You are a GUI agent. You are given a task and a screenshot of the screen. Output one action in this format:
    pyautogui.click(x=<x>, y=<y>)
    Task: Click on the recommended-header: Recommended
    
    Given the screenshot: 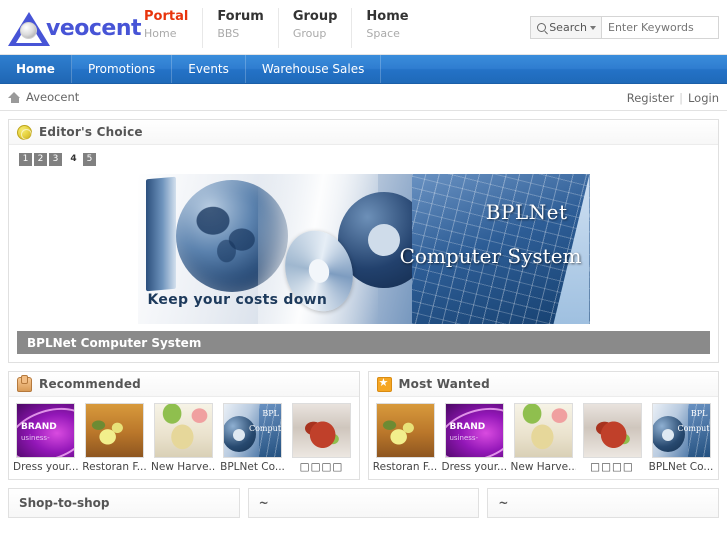 What is the action you would take?
    pyautogui.click(x=184, y=384)
    